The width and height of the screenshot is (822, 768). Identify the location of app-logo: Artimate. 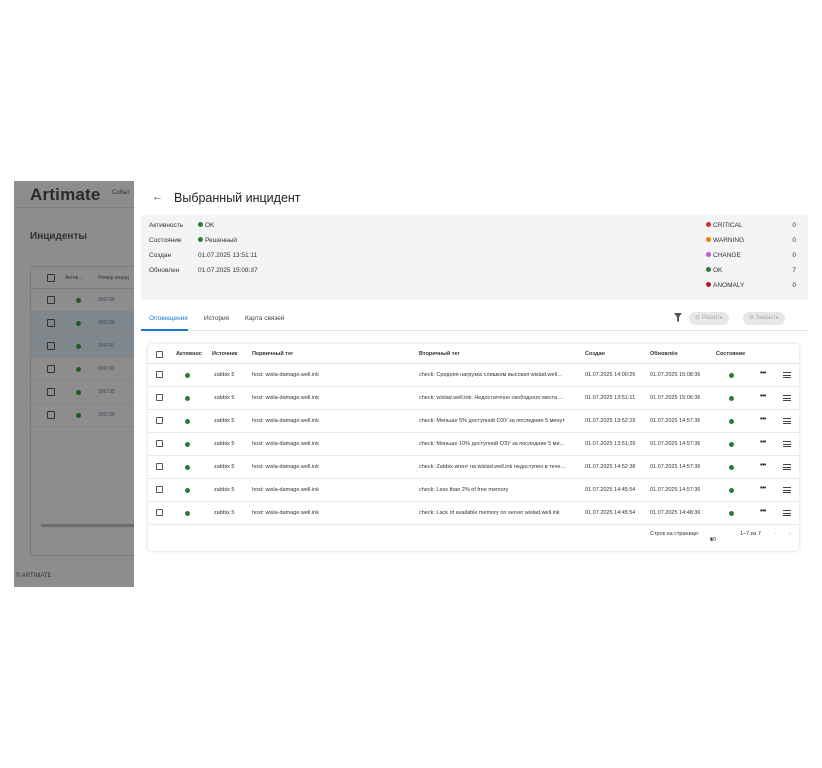
(65, 194).